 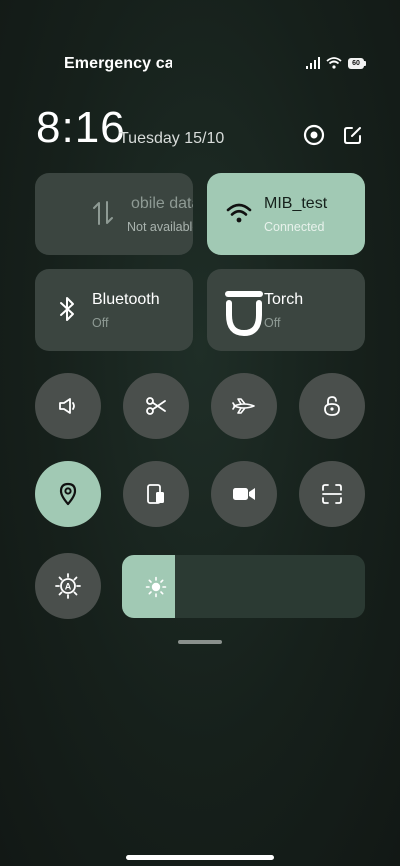 I want to click on scissors-icon, so click(x=156, y=406).